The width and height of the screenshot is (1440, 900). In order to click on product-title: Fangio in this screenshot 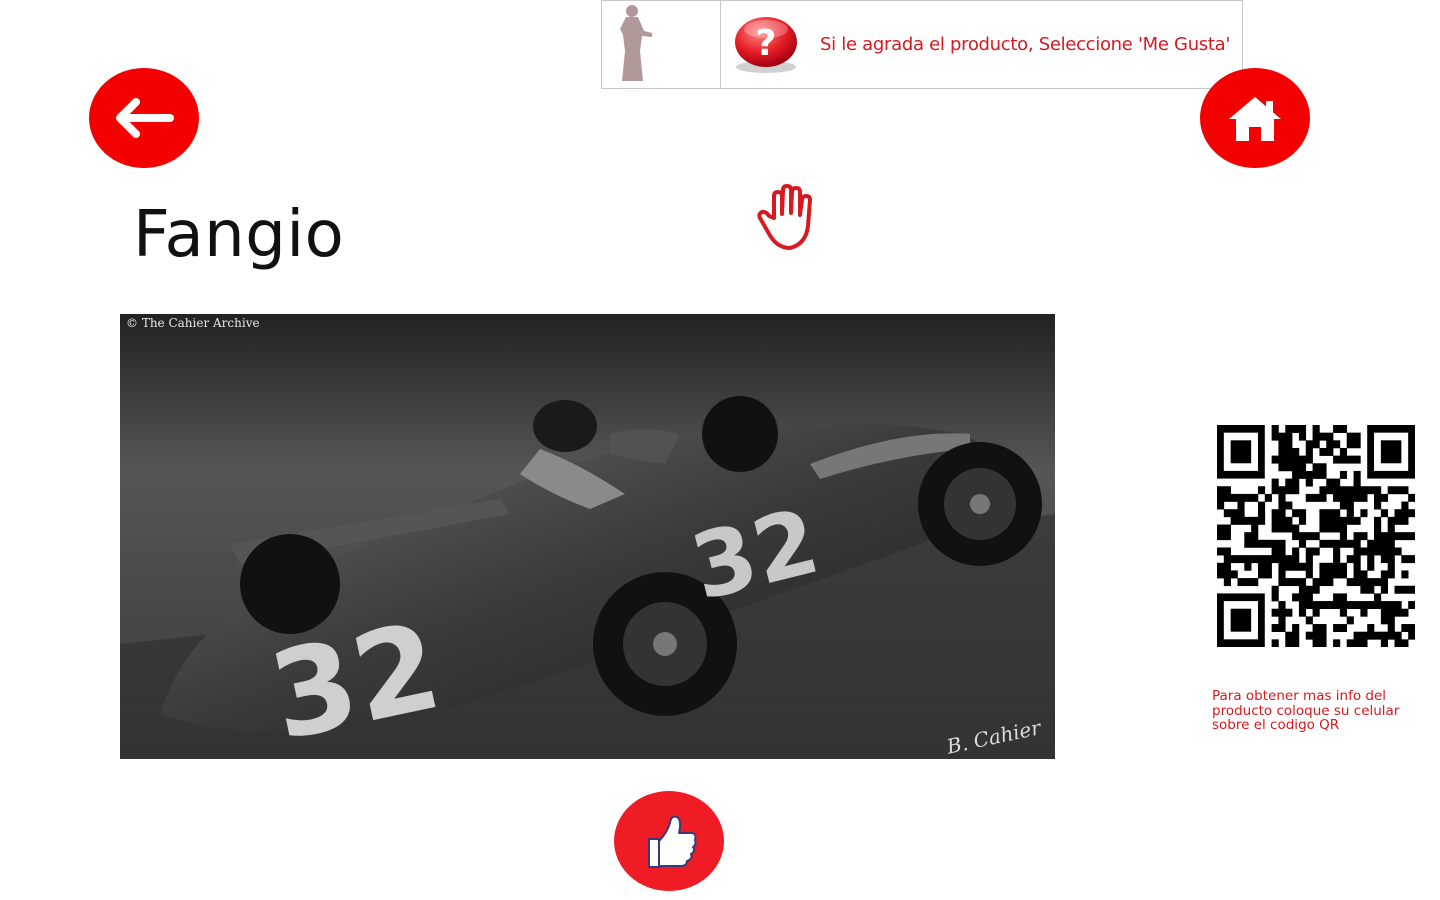, I will do `click(239, 235)`.